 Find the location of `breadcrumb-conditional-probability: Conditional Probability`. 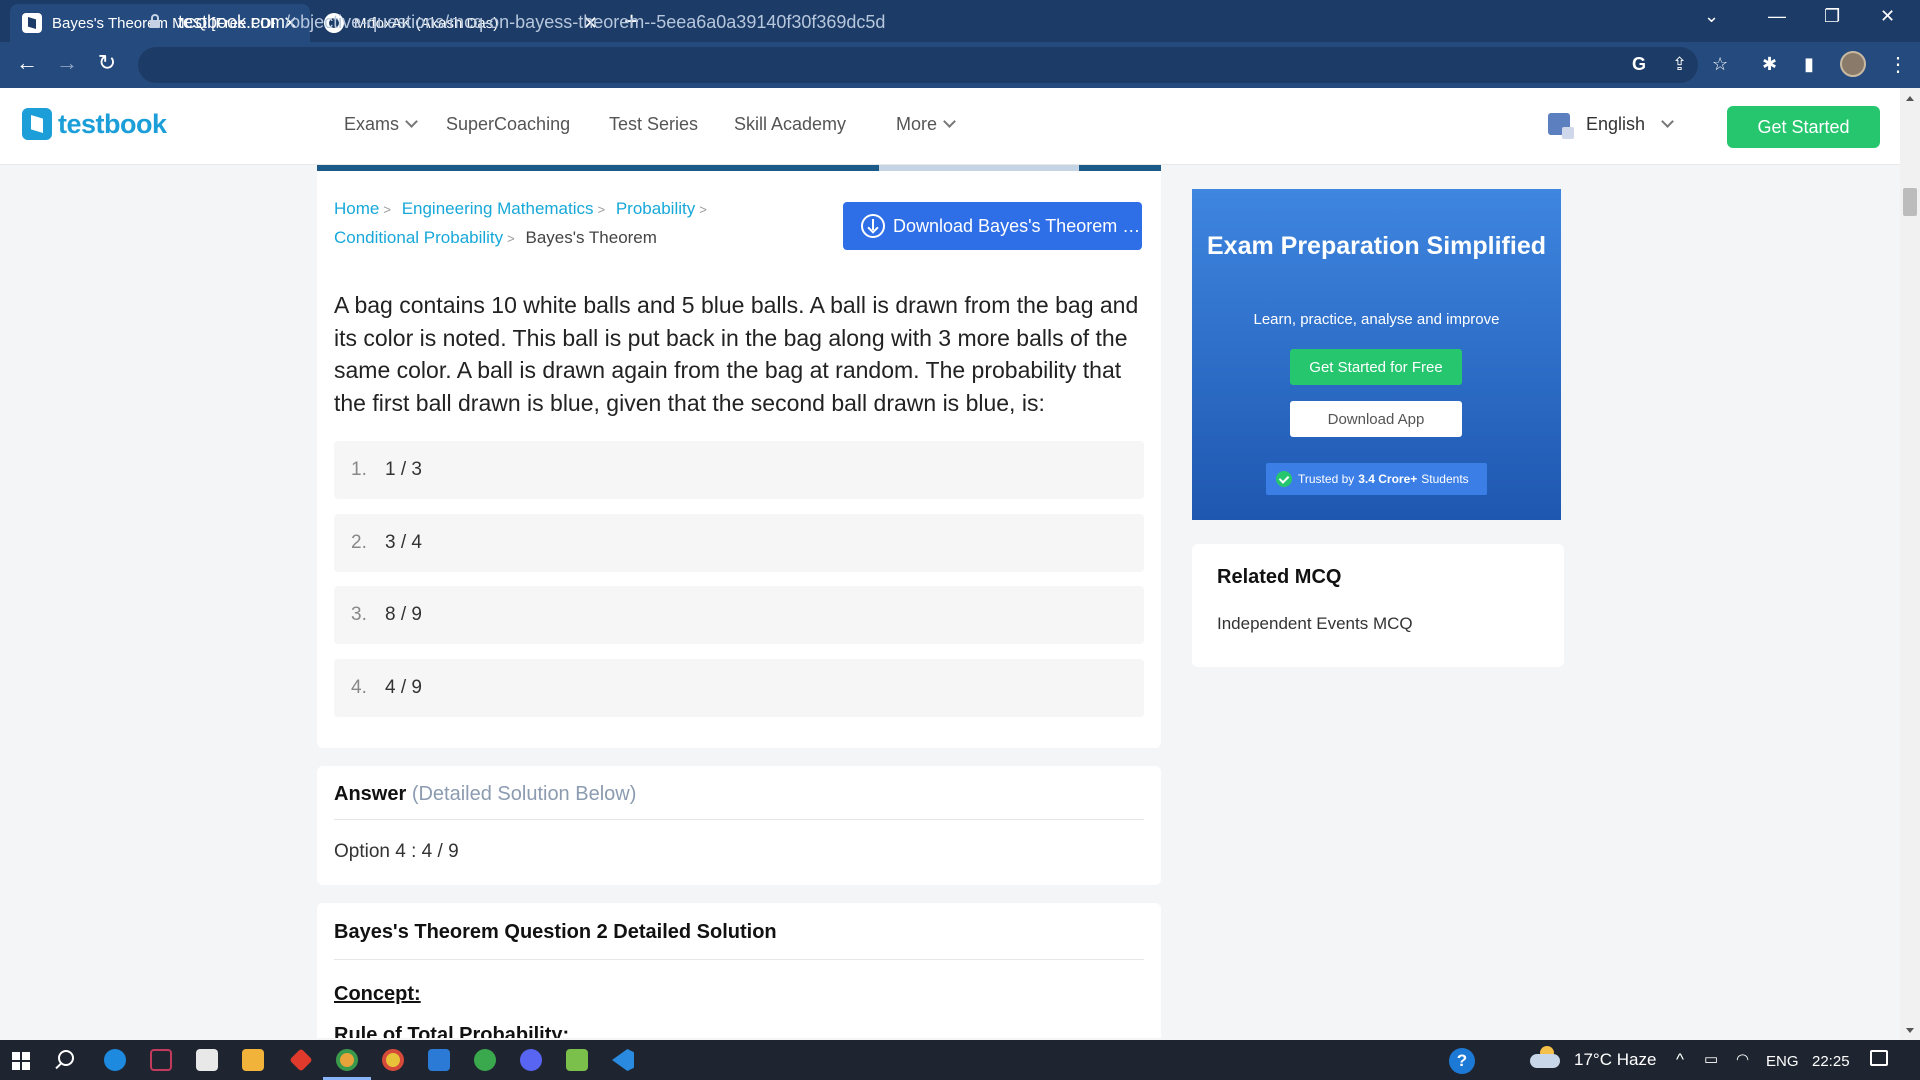

breadcrumb-conditional-probability: Conditional Probability is located at coordinates (418, 237).